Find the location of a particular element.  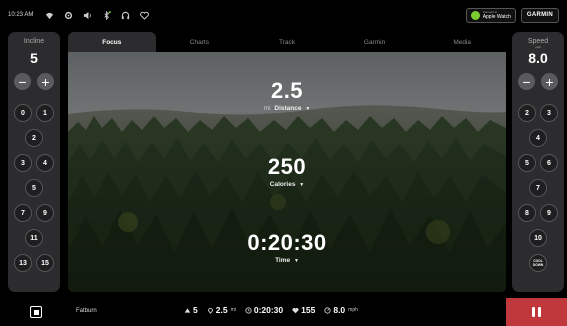

incline-preset: 9 is located at coordinates (45, 213).